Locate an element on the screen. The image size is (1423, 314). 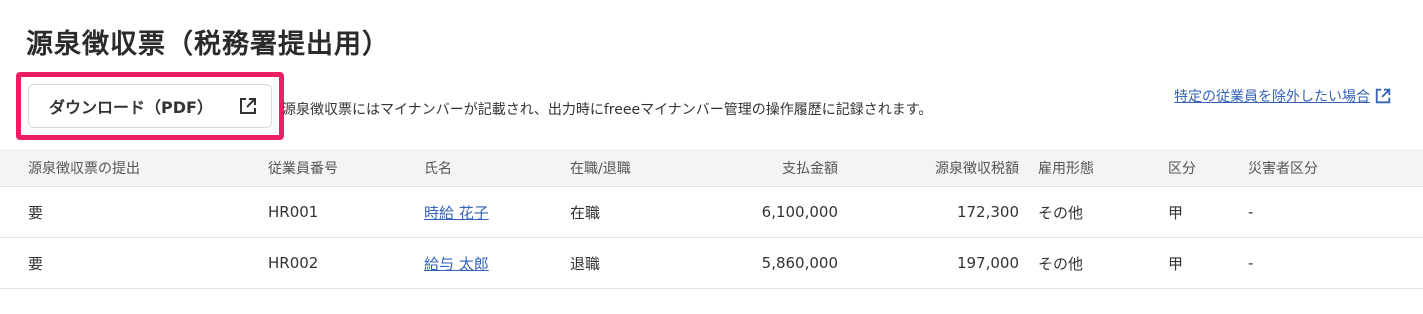
page-title: 源泉徴収票（税務署提出用） is located at coordinates (208, 44).